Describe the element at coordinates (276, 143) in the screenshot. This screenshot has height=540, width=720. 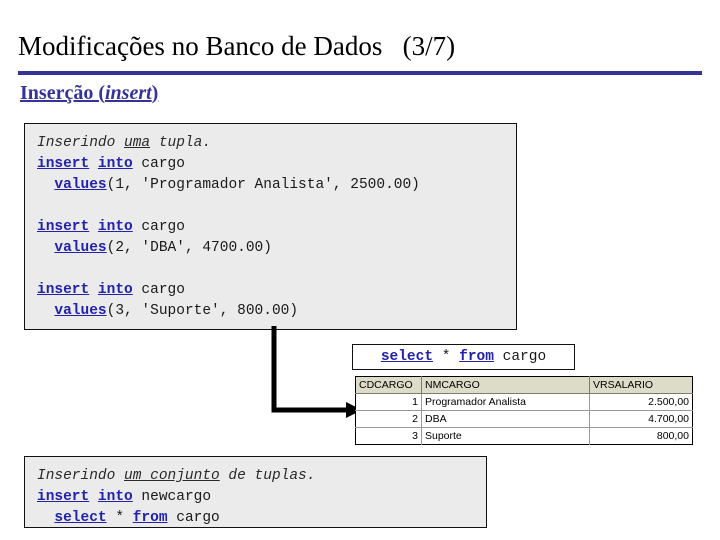
I see `code-comment-line: Inserindo uma tupla.` at that location.